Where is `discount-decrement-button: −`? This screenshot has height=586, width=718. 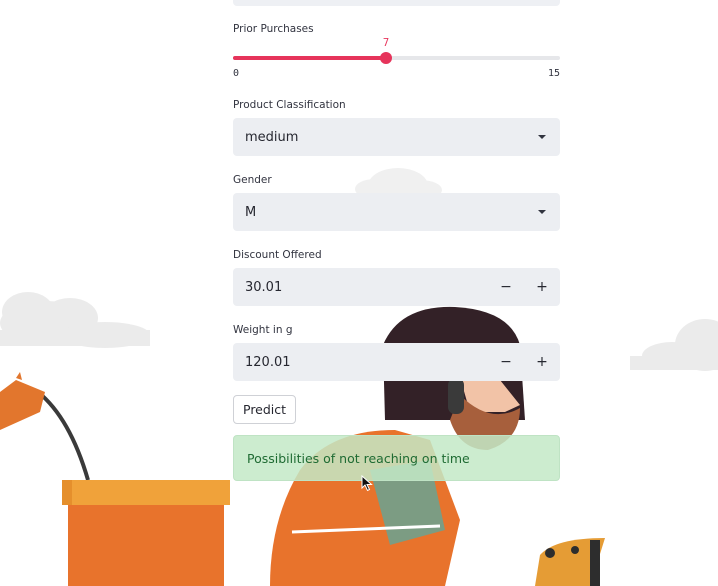
discount-decrement-button: − is located at coordinates (506, 287).